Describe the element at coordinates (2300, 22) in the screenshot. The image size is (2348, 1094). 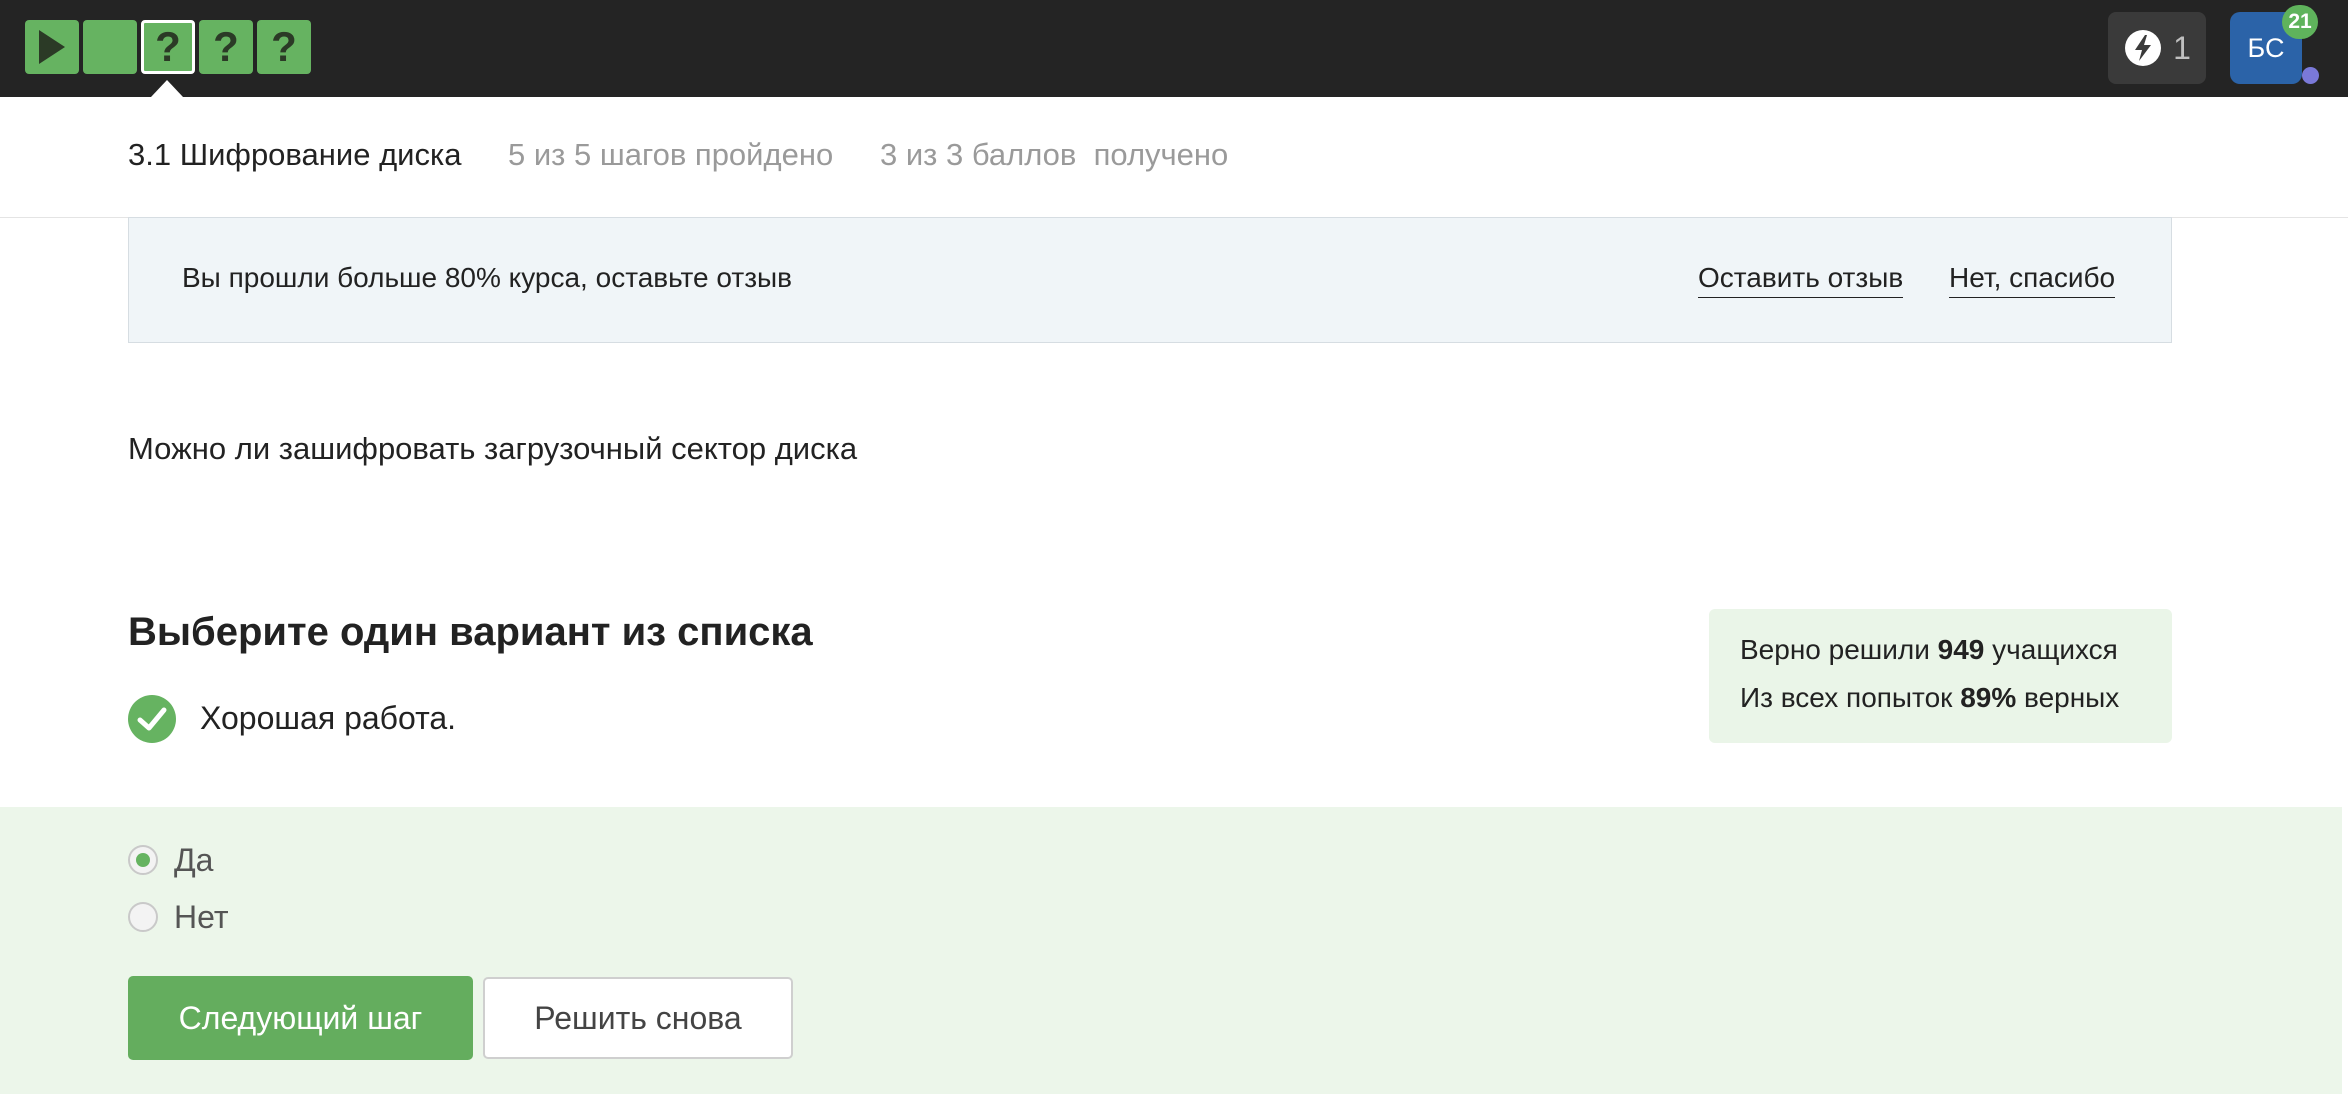
I see `notification-badge: 21` at that location.